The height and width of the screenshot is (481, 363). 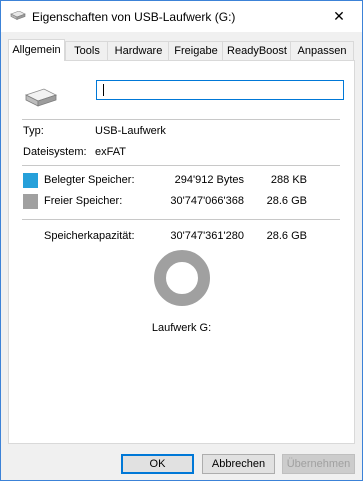 I want to click on cancel-button: Abbrechen, so click(x=238, y=464).